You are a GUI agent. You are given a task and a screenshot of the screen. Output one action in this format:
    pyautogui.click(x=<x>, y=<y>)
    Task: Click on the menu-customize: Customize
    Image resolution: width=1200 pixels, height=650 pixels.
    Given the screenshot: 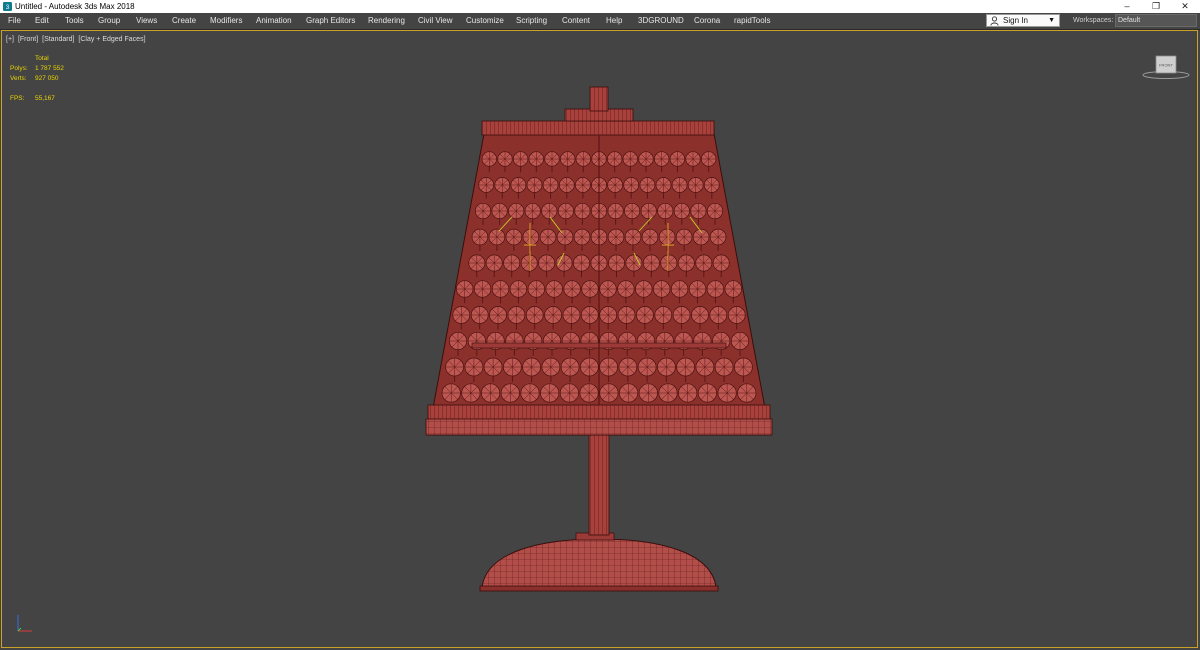 What is the action you would take?
    pyautogui.click(x=485, y=21)
    